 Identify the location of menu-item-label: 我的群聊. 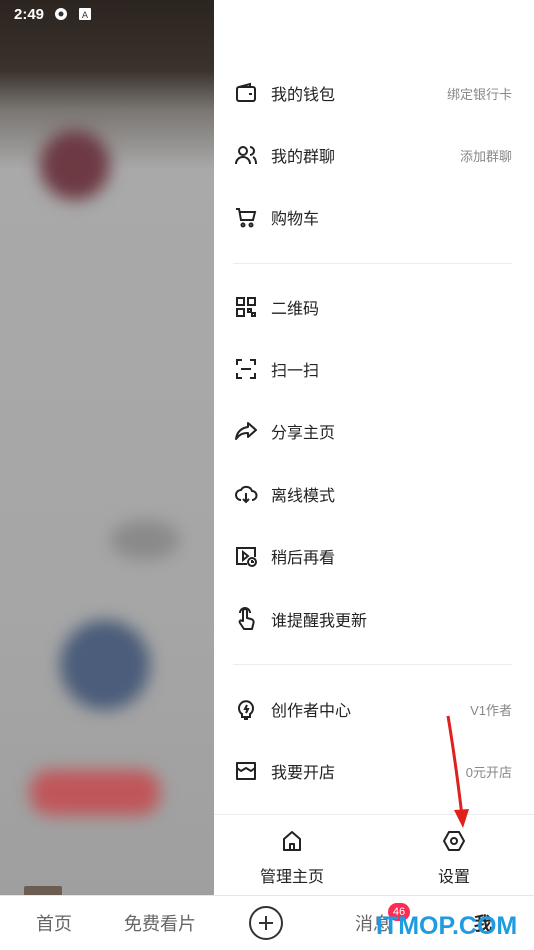
(303, 157).